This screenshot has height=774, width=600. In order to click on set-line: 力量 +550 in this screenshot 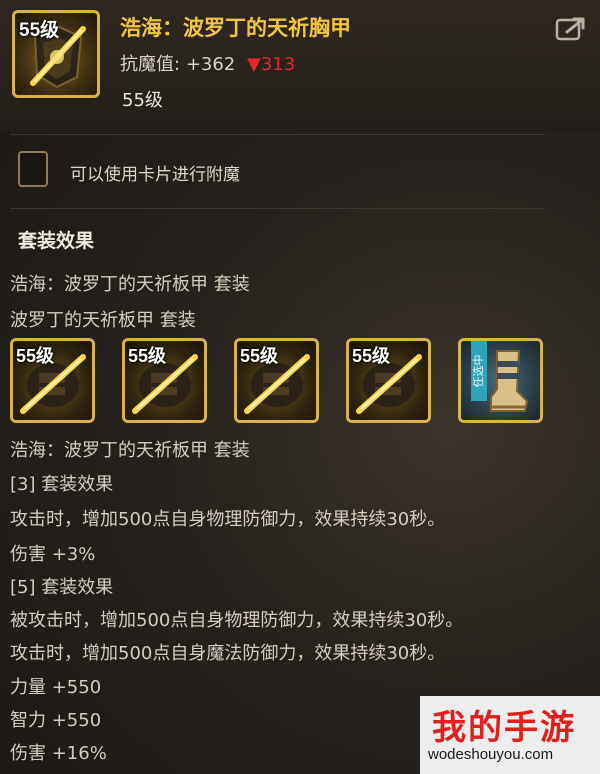, I will do `click(56, 687)`.